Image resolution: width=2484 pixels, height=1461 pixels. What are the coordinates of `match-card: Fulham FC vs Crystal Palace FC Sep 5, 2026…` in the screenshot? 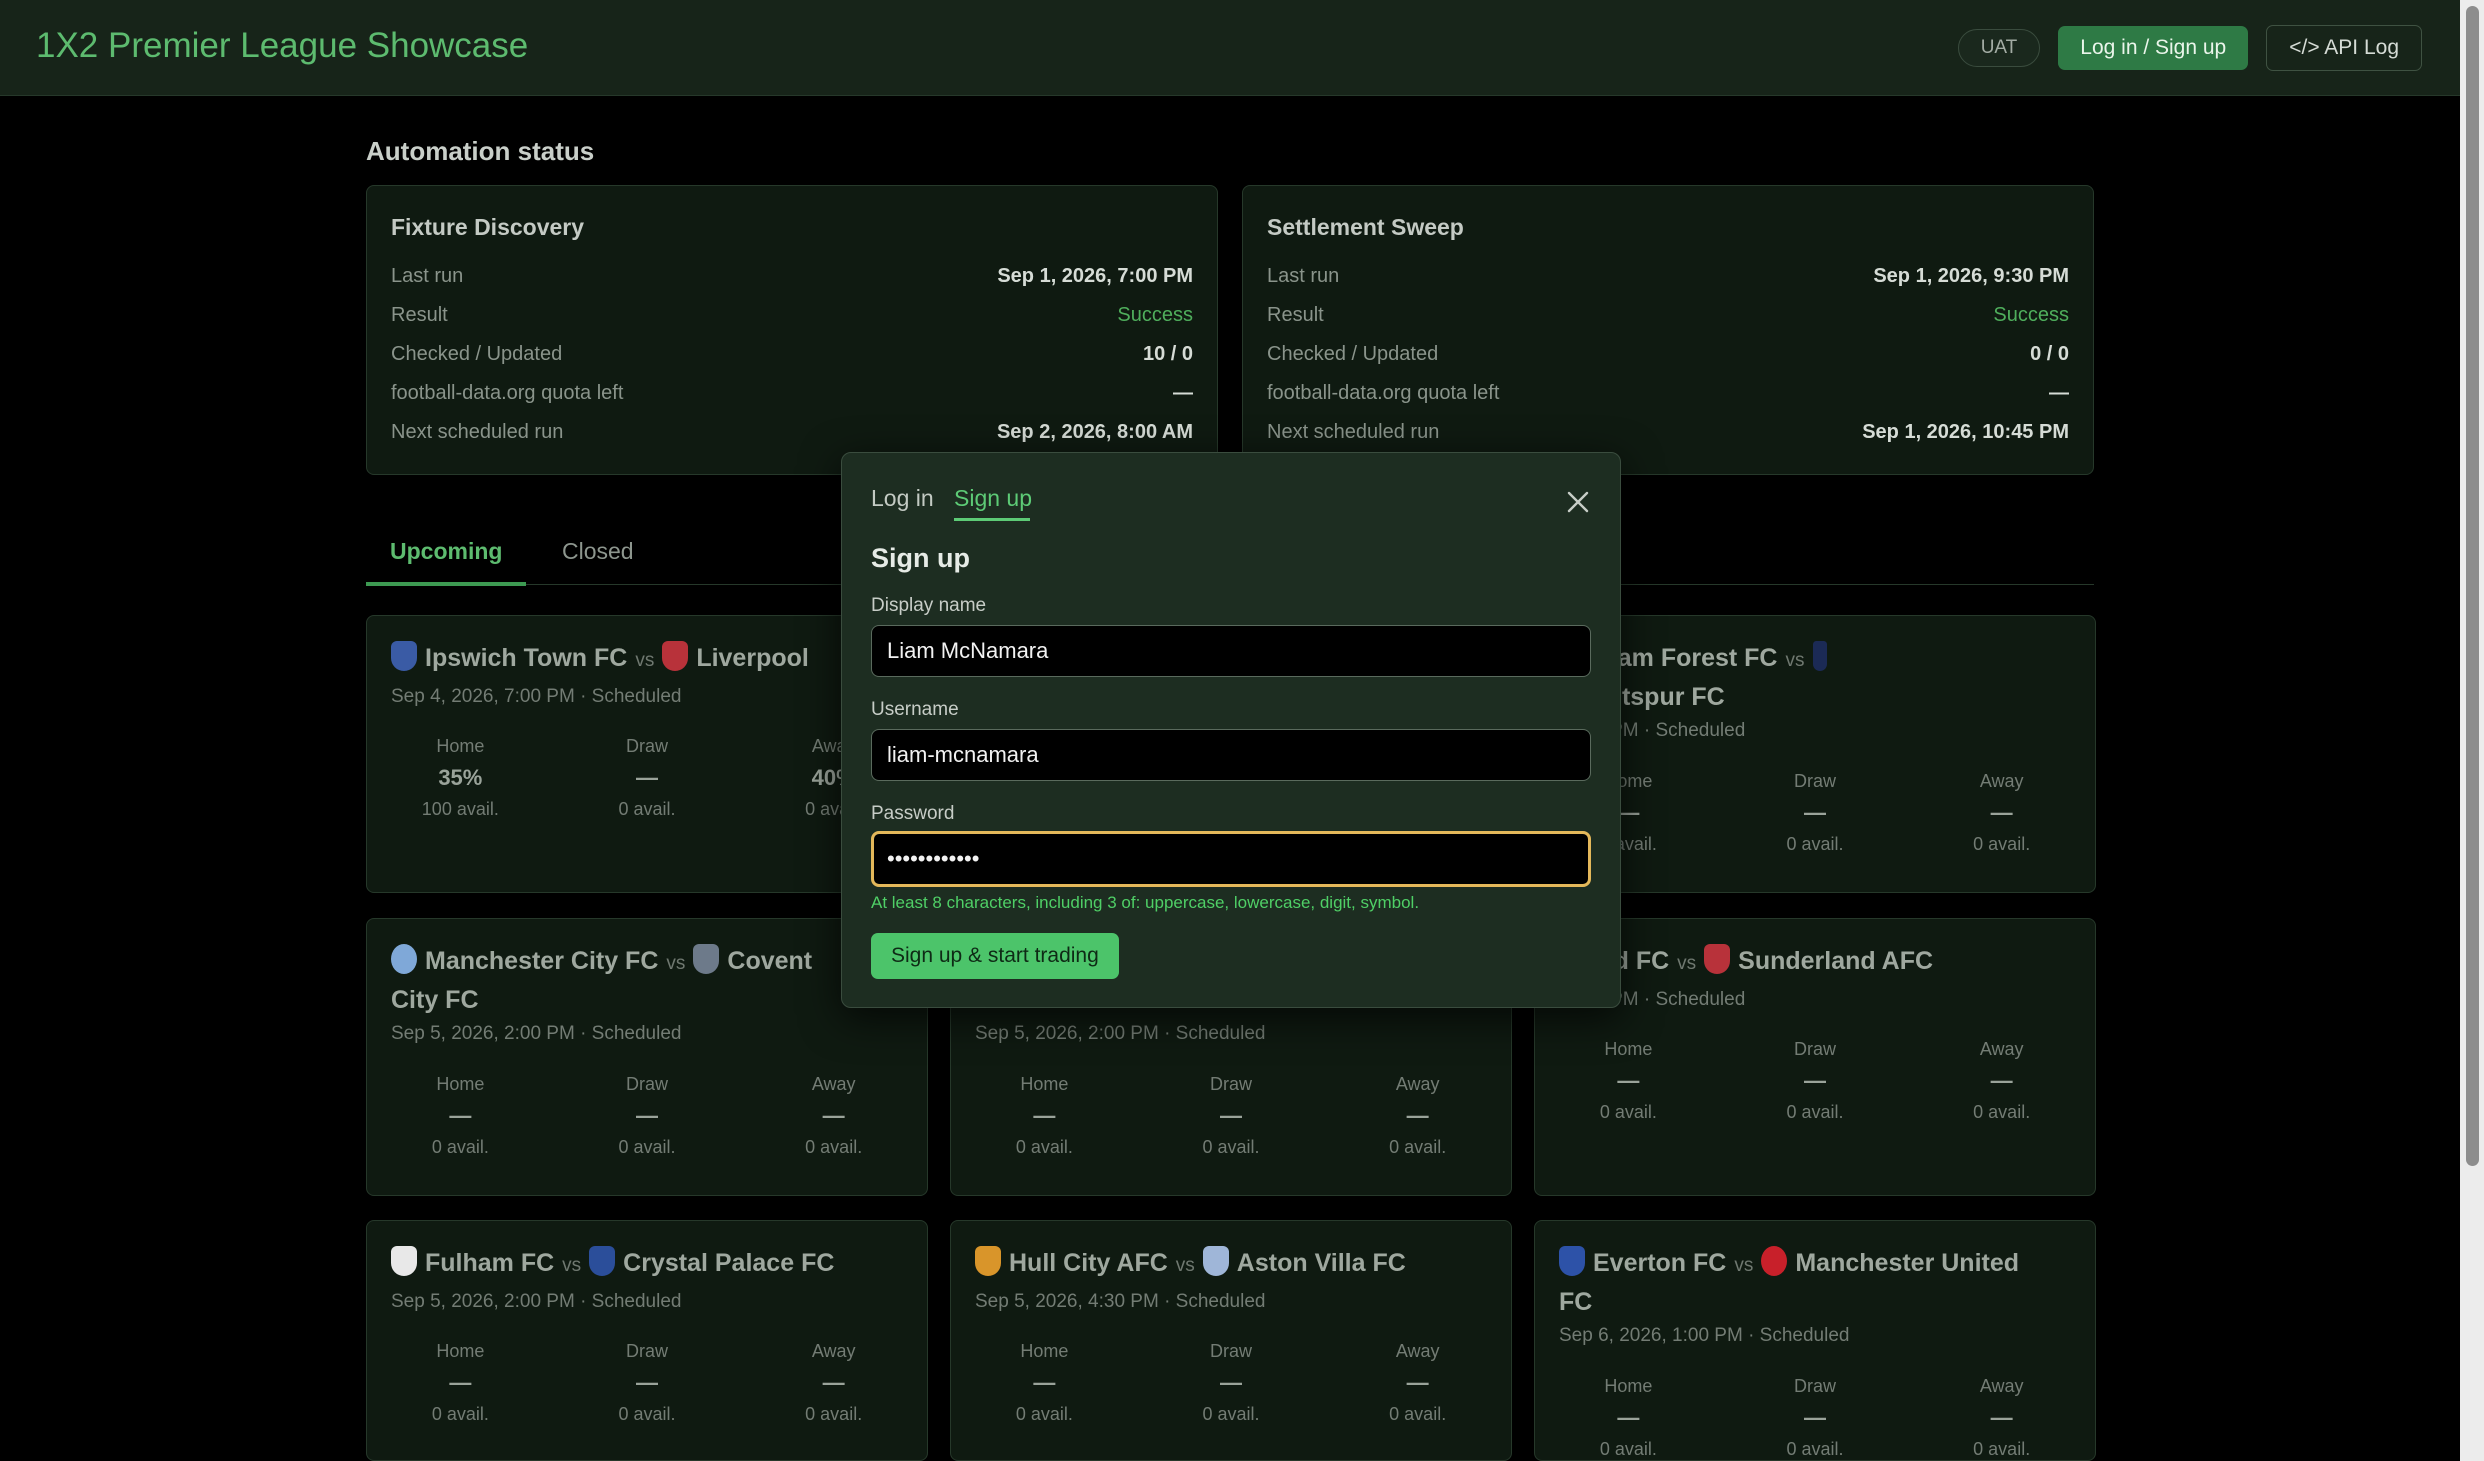 It's located at (647, 1340).